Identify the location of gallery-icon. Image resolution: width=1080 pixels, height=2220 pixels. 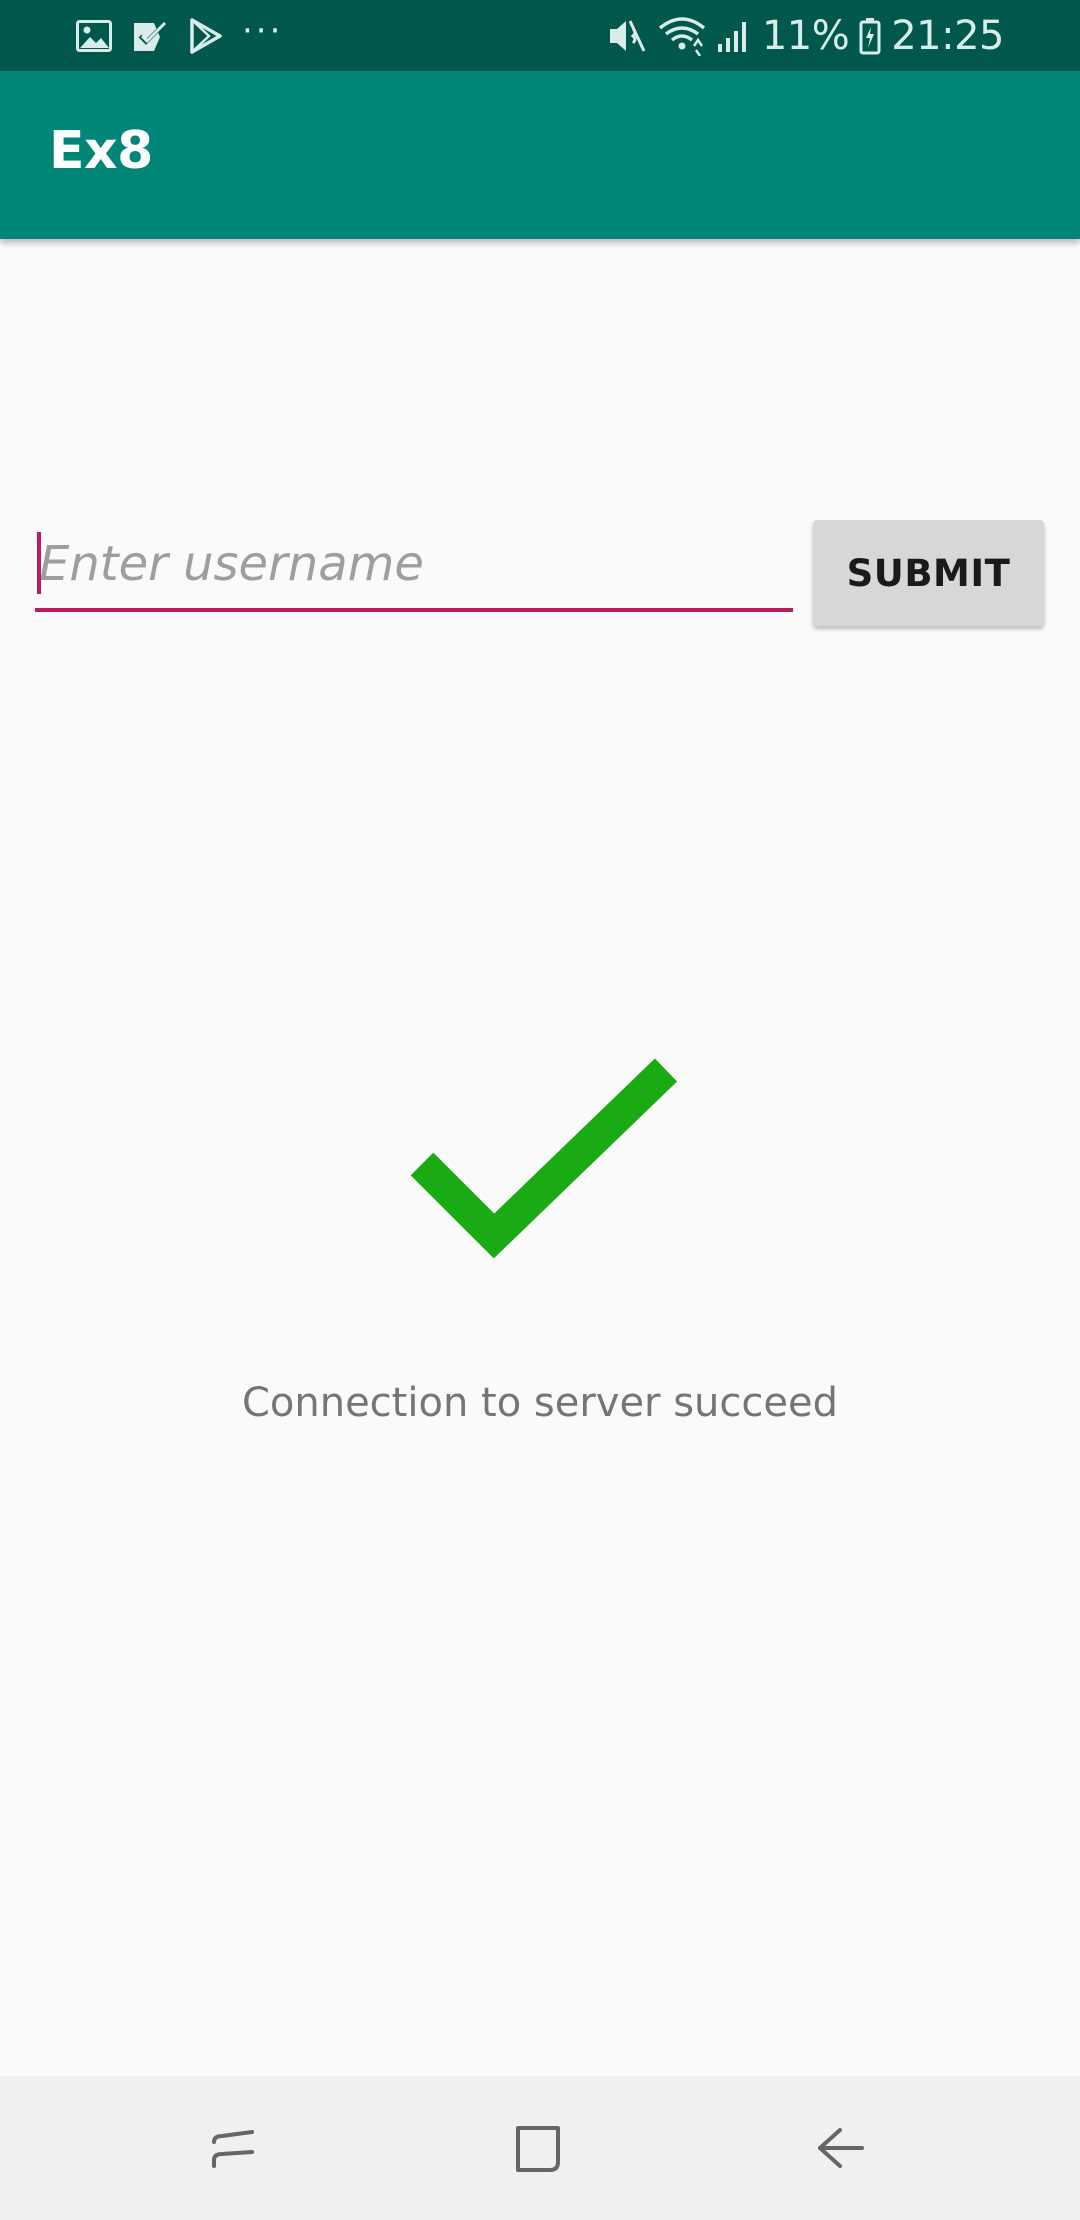
(94, 36).